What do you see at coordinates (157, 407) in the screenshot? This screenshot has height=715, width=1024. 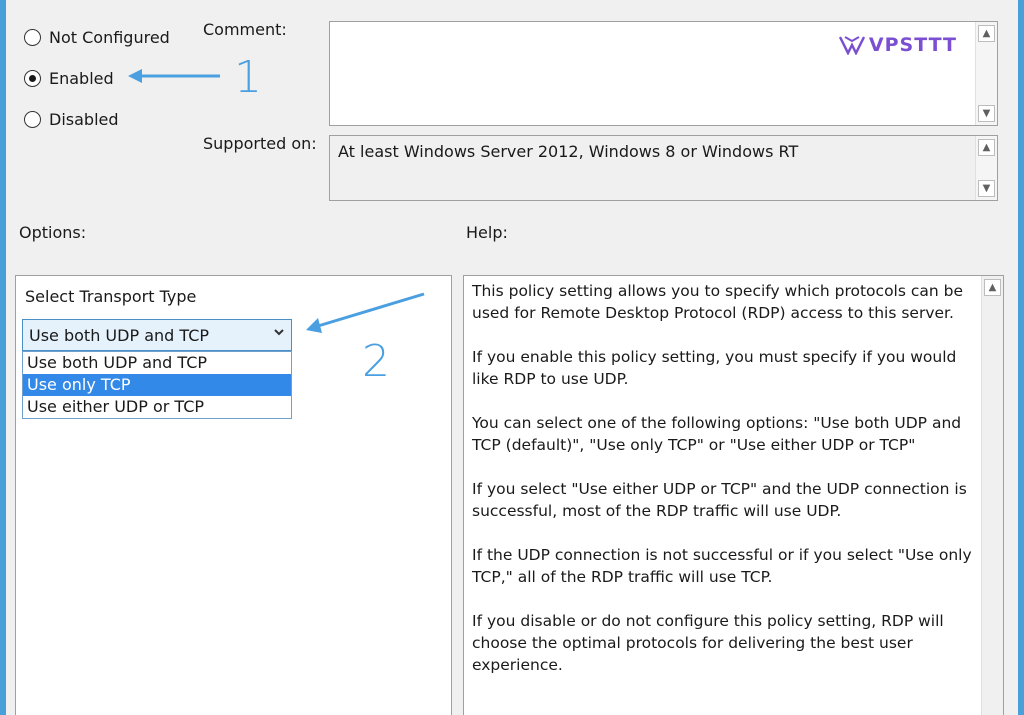 I see `dropdown-item-either: Use either UDP or TCP` at bounding box center [157, 407].